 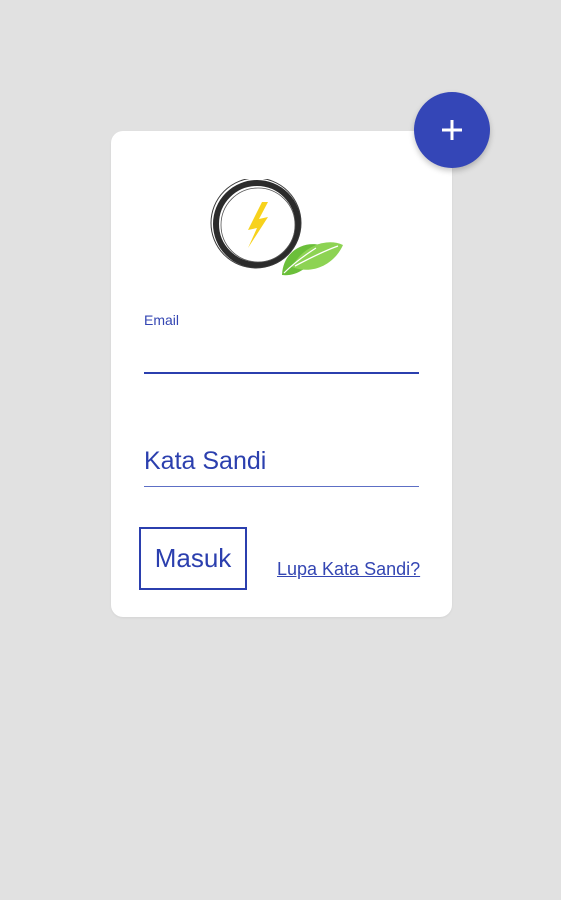 What do you see at coordinates (281, 355) in the screenshot?
I see `email-field` at bounding box center [281, 355].